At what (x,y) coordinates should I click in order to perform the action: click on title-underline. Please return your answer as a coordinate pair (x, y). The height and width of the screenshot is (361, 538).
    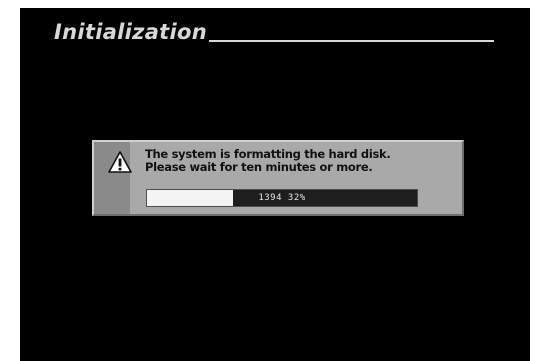
    Looking at the image, I should click on (351, 41).